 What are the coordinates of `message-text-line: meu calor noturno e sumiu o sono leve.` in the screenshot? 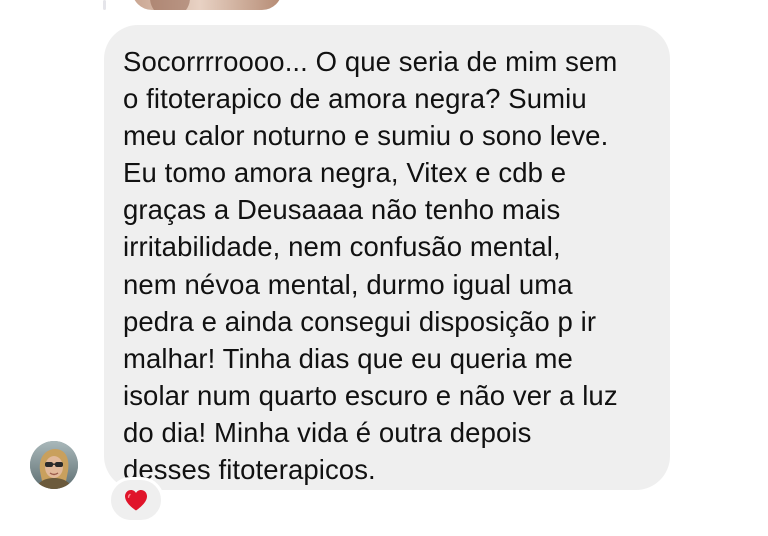 It's located at (366, 136).